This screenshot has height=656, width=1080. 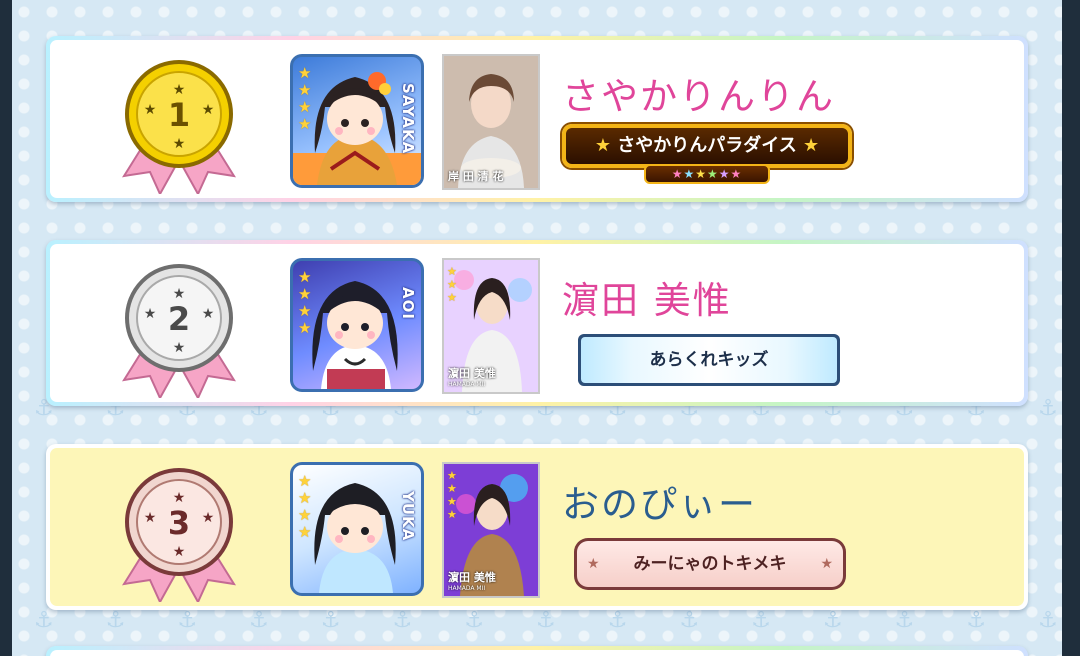 I want to click on player-avatar: ★ ★ ★ ★ AOI, so click(x=357, y=325).